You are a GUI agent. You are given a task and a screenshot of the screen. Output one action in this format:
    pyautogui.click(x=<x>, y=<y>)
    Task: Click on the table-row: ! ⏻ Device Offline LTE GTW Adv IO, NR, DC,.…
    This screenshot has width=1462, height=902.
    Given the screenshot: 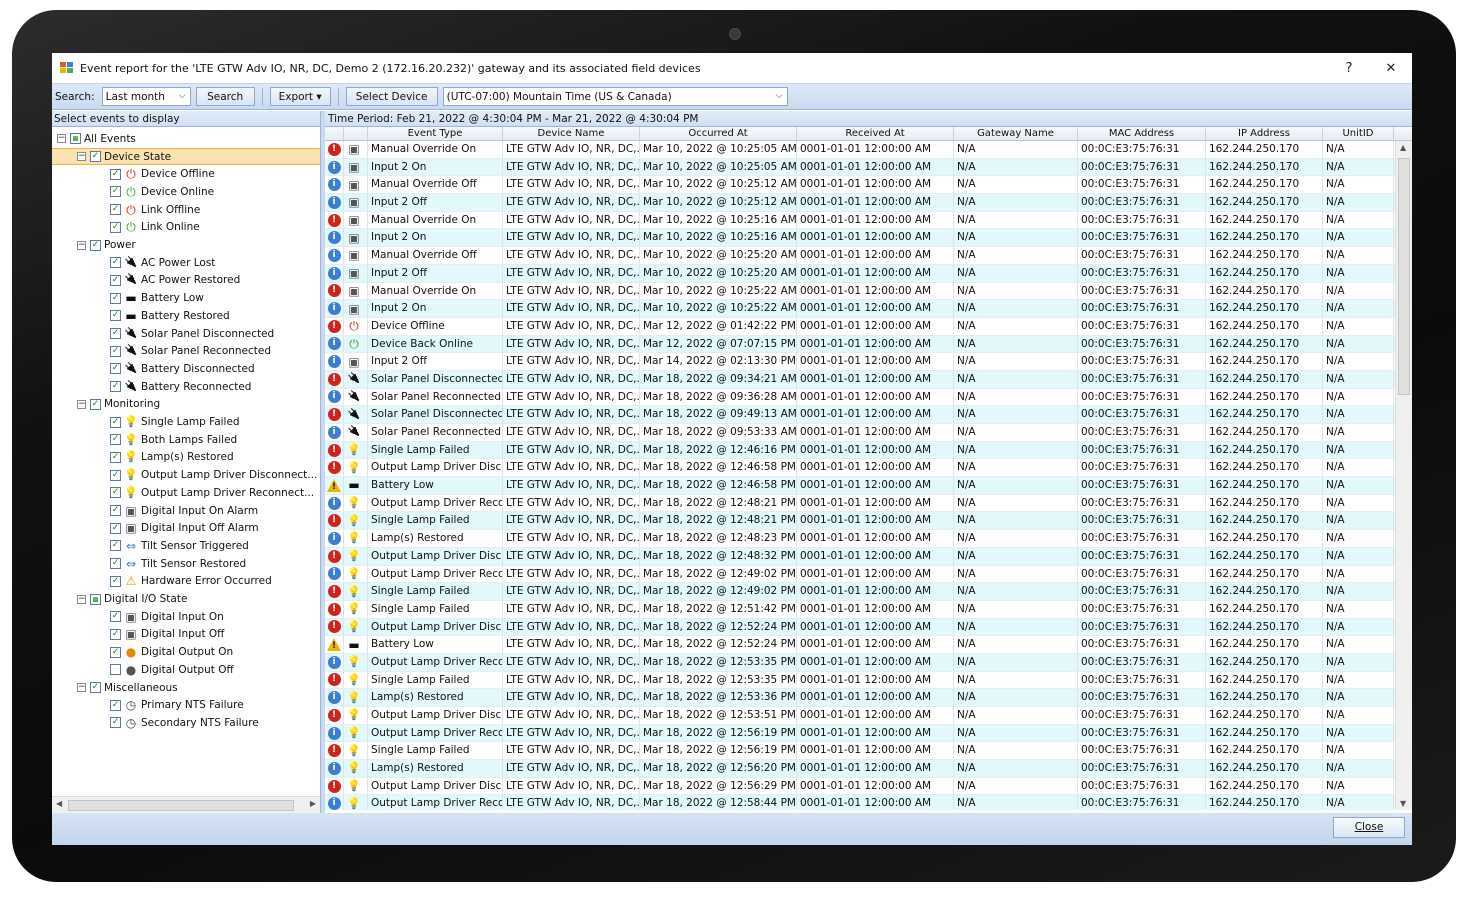 What is the action you would take?
    pyautogui.click(x=868, y=326)
    